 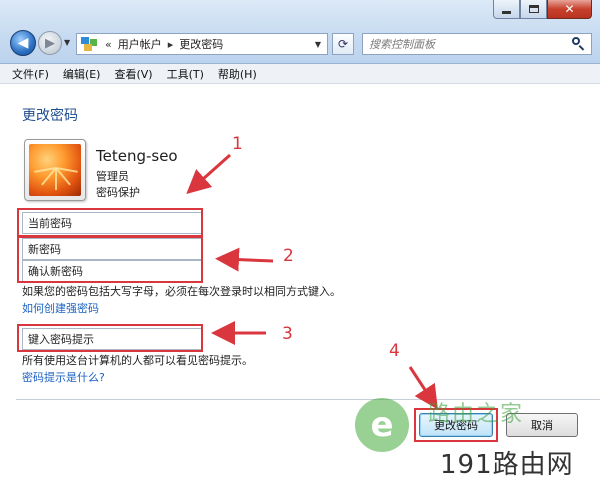 I want to click on breadcrumb-change-password: 更改密码, so click(x=201, y=44).